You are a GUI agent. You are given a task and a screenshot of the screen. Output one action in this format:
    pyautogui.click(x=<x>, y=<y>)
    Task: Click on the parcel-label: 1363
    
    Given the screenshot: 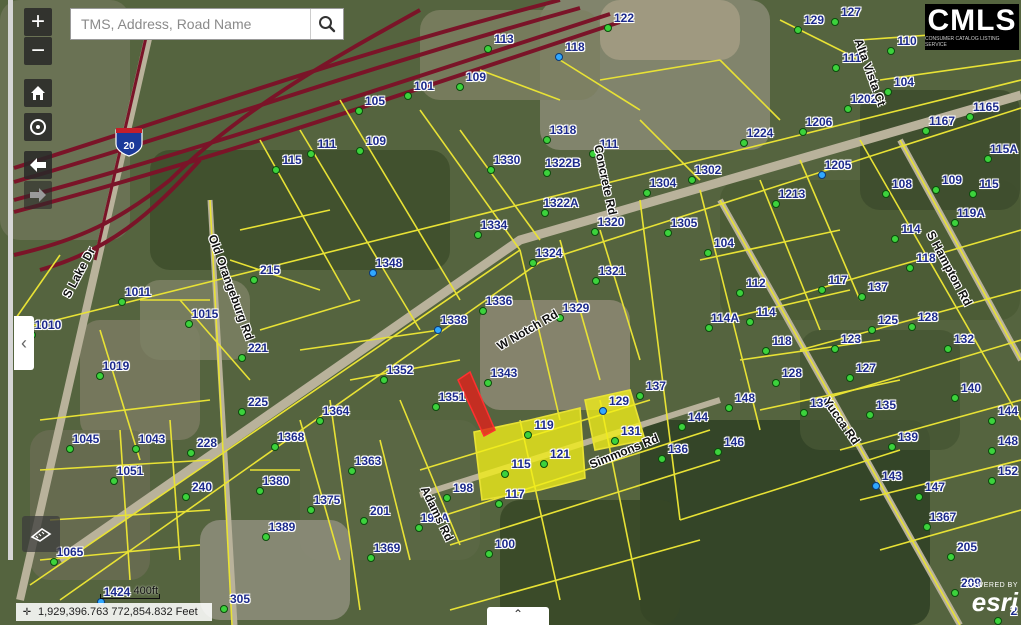 What is the action you would take?
    pyautogui.click(x=368, y=461)
    